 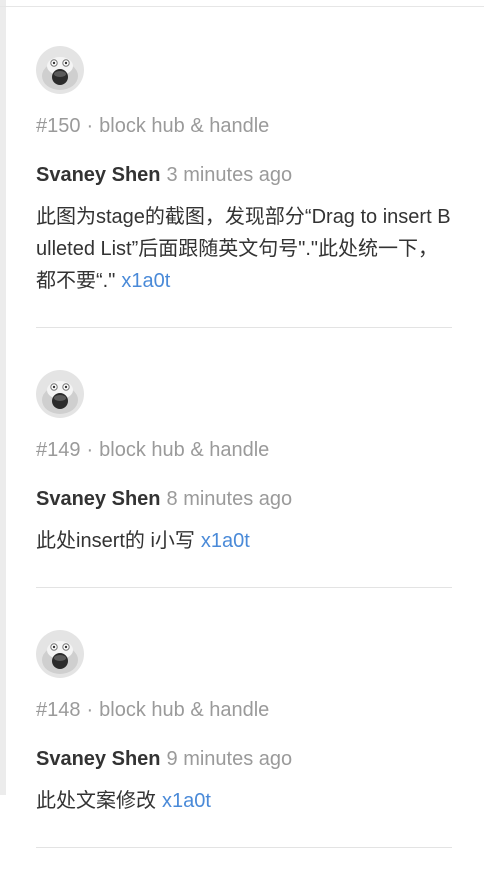 What do you see at coordinates (229, 175) in the screenshot?
I see `comment-timestamp: 3 minutes ago` at bounding box center [229, 175].